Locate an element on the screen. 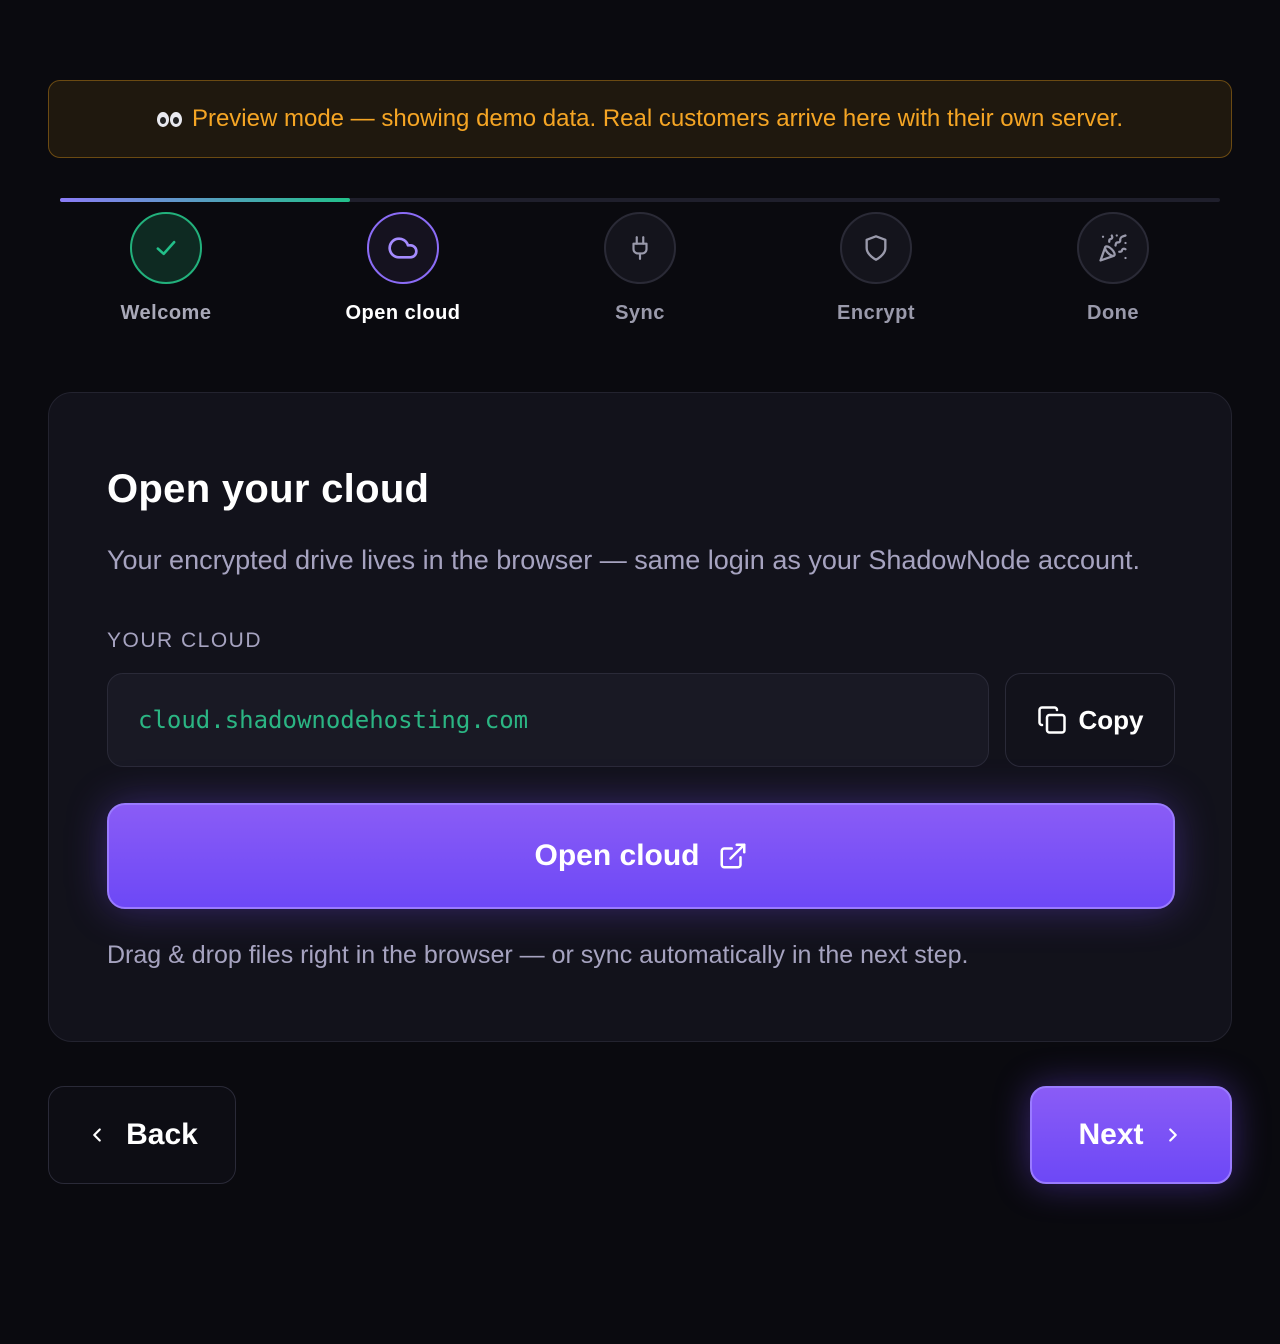  step-sync-label: Sync is located at coordinates (640, 313).